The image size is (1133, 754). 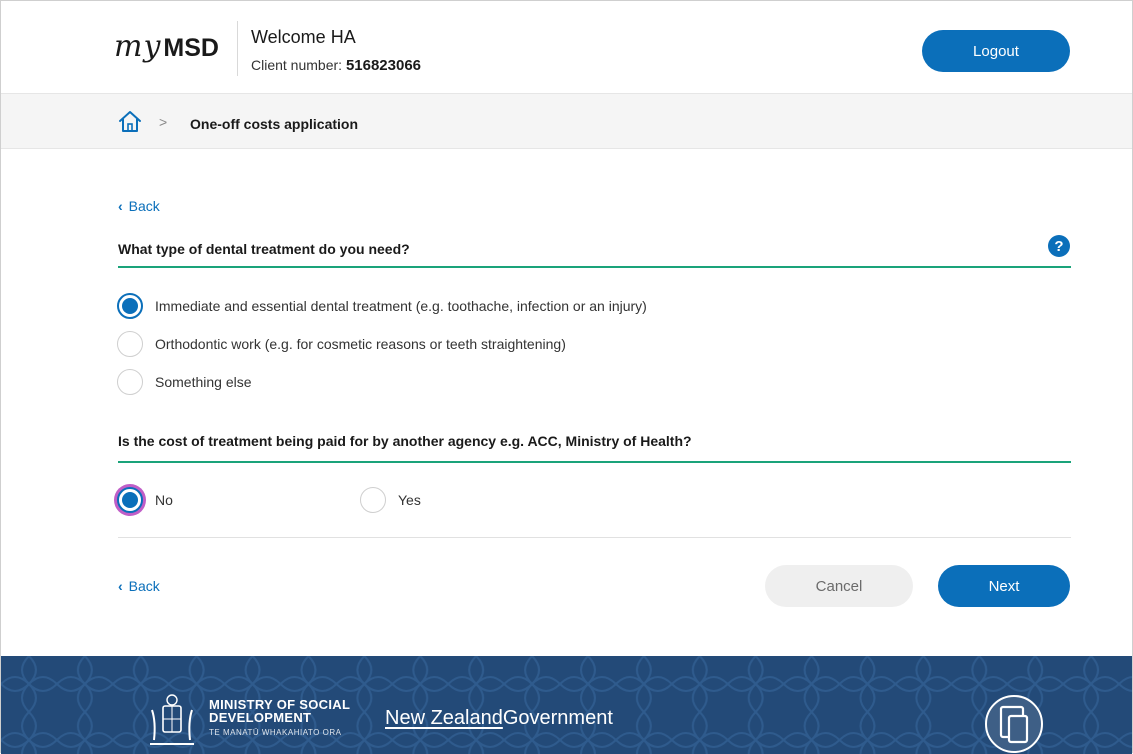 What do you see at coordinates (409, 500) in the screenshot?
I see `radio-label: Yes` at bounding box center [409, 500].